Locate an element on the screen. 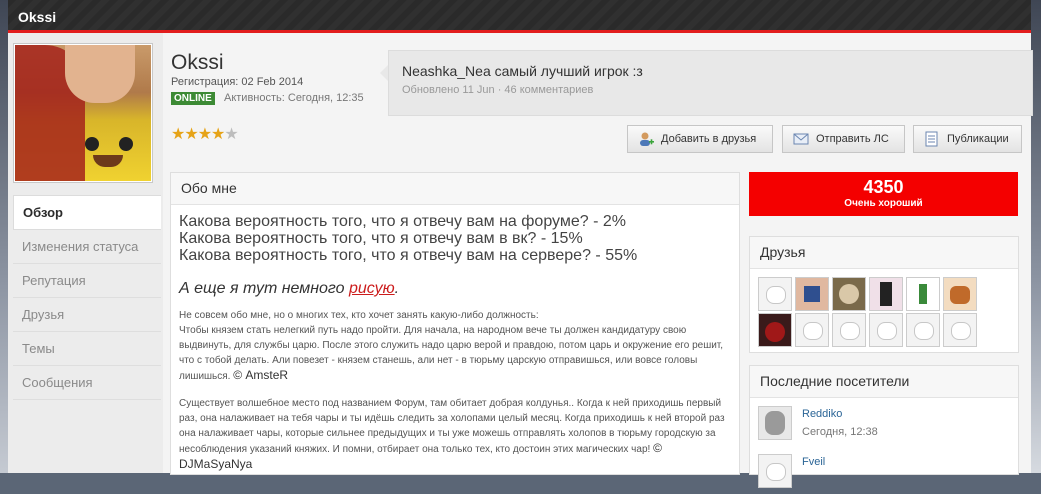 The width and height of the screenshot is (1041, 494). add-user-icon is located at coordinates (646, 139).